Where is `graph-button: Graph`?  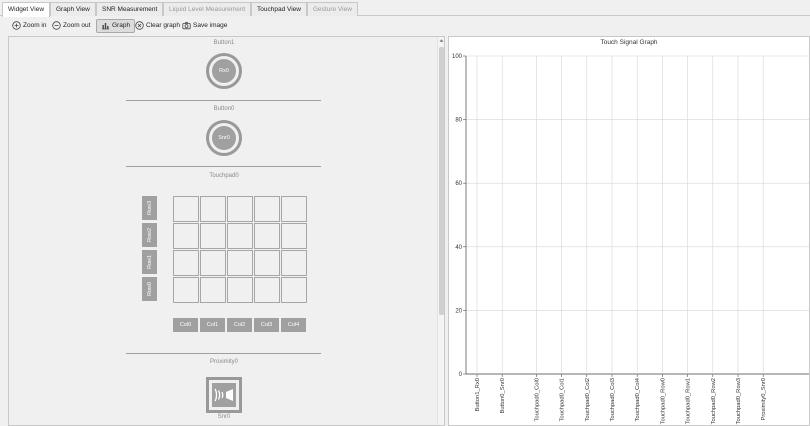 graph-button: Graph is located at coordinates (116, 26).